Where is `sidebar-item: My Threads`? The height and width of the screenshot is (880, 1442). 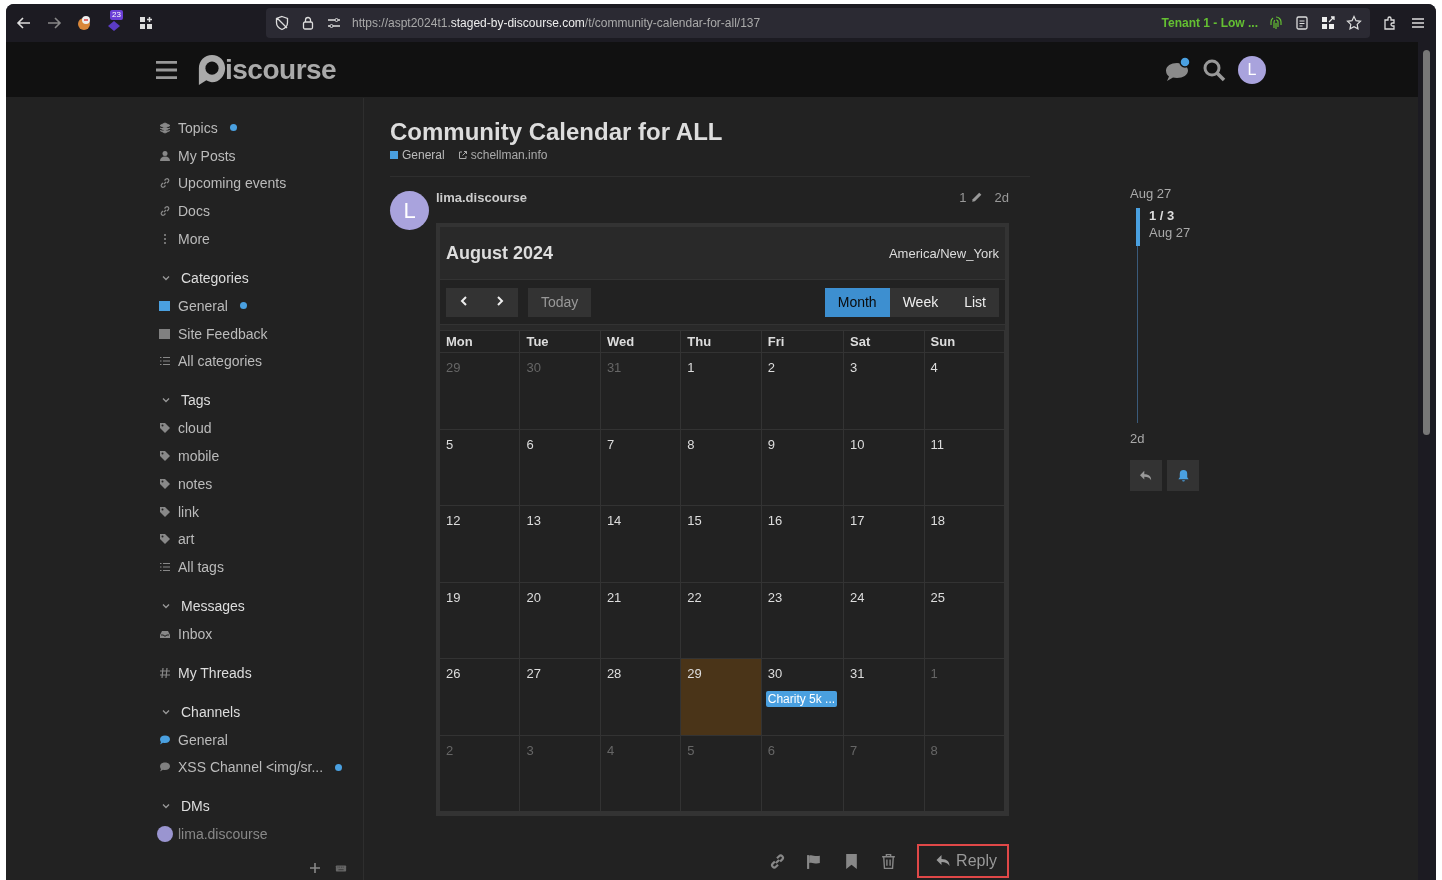 sidebar-item: My Threads is located at coordinates (261, 672).